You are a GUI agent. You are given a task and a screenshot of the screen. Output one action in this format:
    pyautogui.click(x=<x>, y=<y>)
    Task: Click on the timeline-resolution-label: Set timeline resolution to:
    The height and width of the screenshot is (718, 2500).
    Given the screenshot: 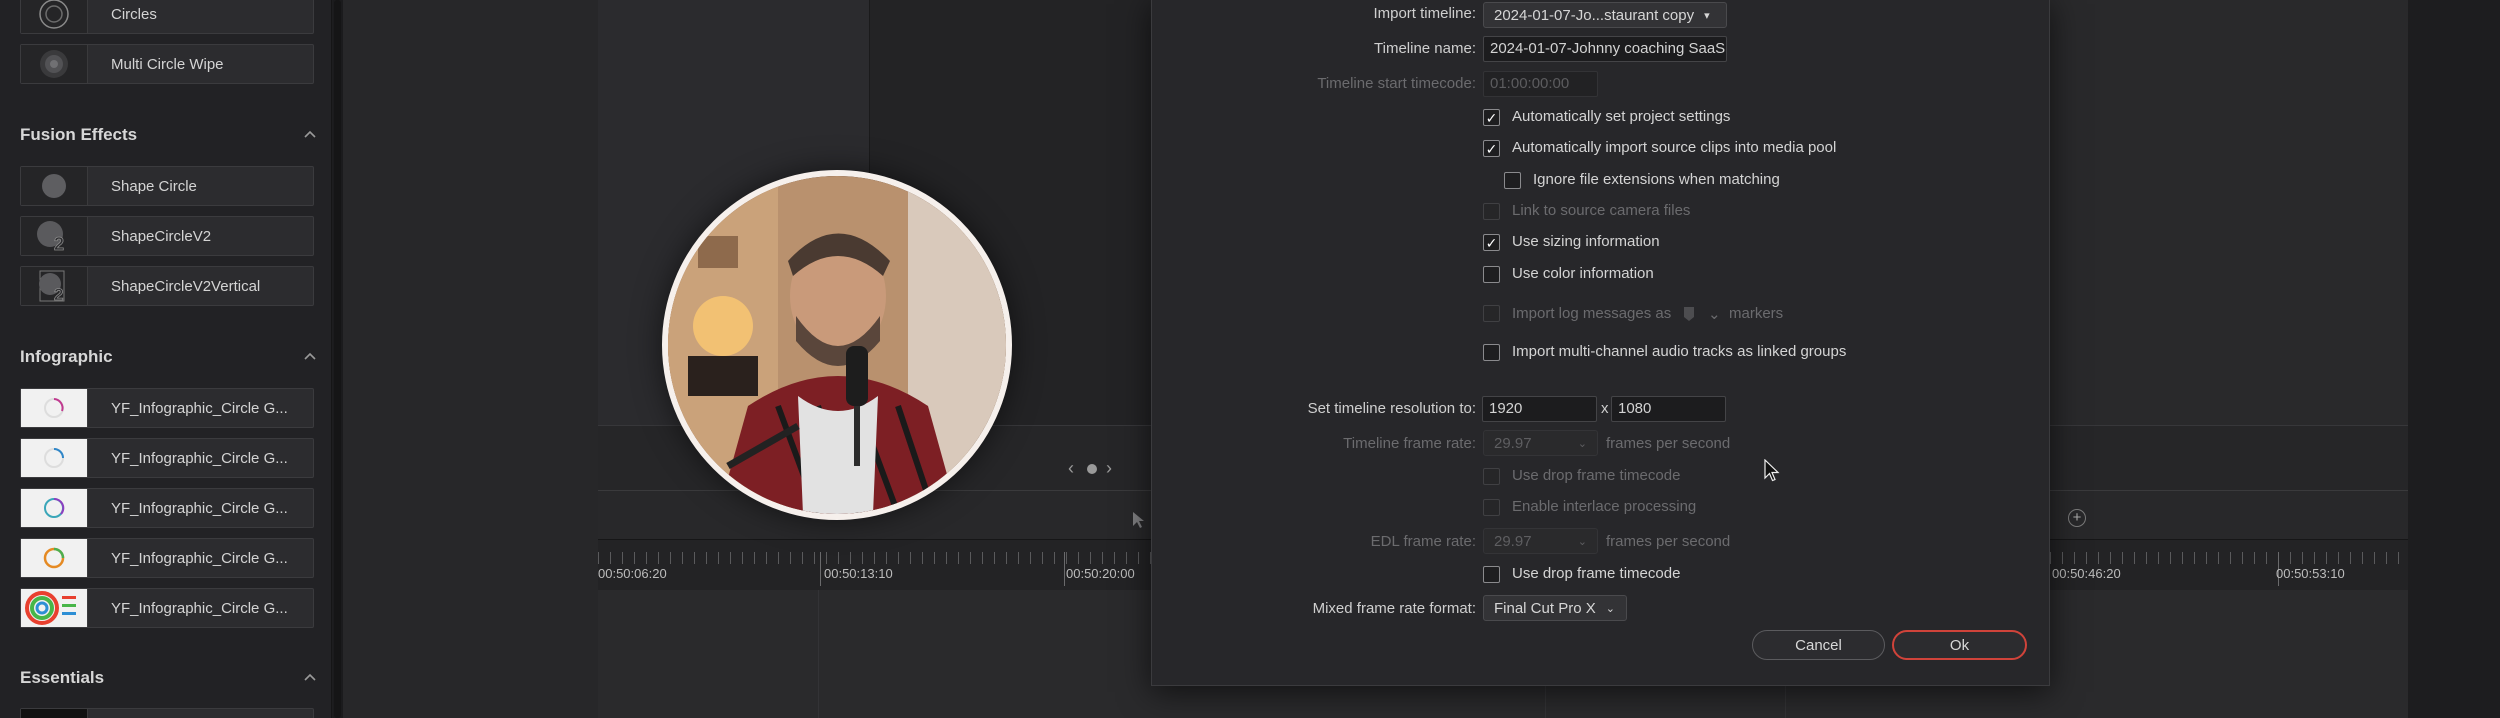 What is the action you would take?
    pyautogui.click(x=1391, y=408)
    